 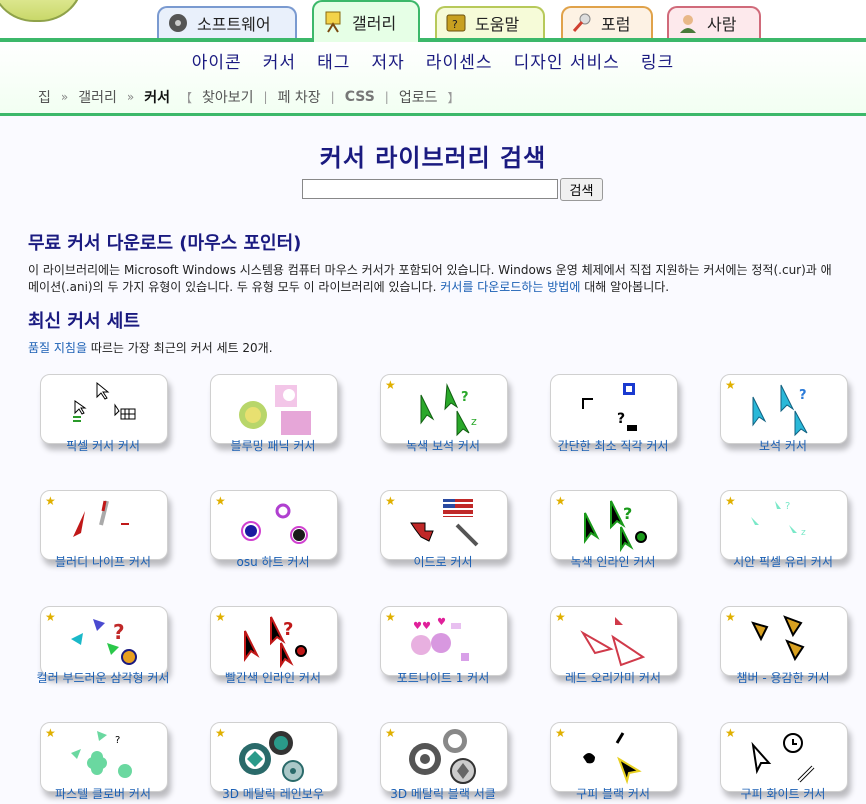 I want to click on cursor-set-link: 포트나이트 1 커서, so click(x=443, y=678).